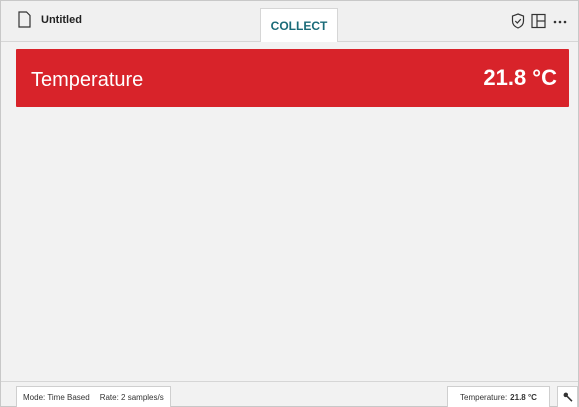  What do you see at coordinates (61, 20) in the screenshot?
I see `file-title: Untitled` at bounding box center [61, 20].